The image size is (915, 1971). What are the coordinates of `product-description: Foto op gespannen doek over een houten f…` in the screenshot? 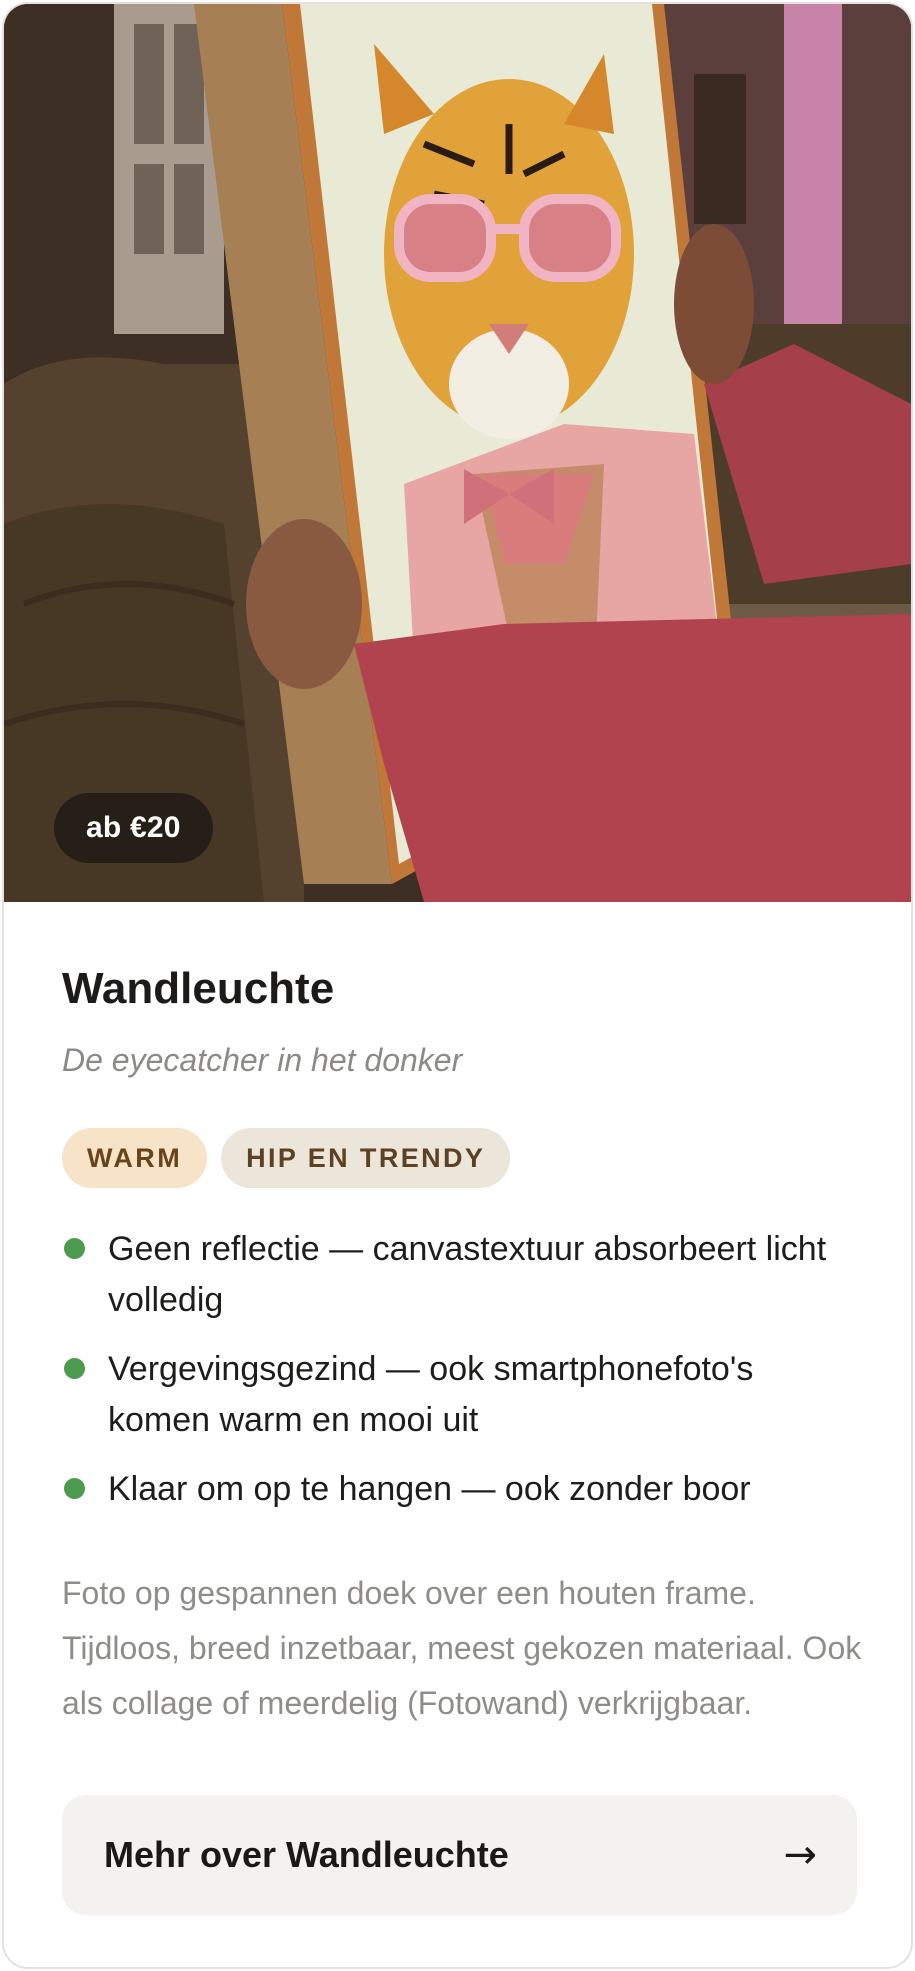 It's located at (462, 1648).